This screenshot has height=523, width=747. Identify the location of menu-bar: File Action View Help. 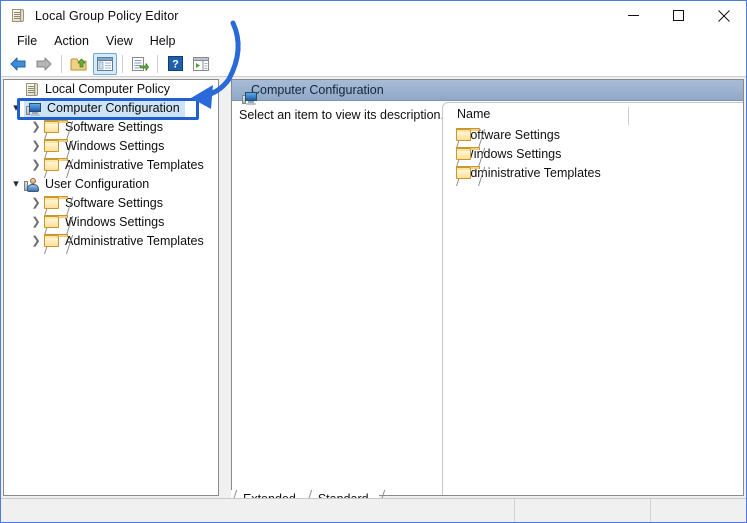
(373, 40).